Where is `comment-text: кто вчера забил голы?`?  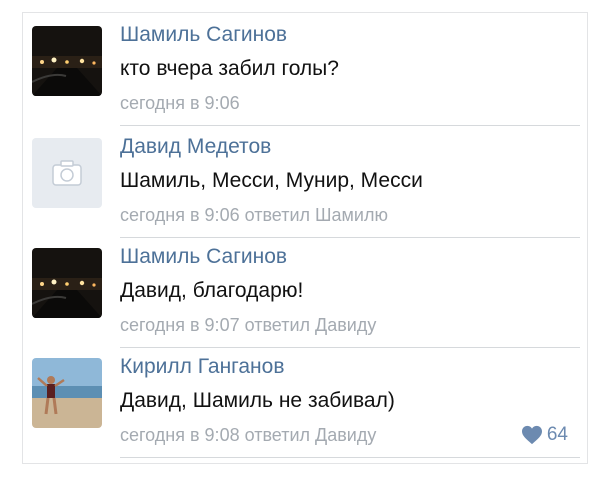
comment-text: кто вчера забил голы? is located at coordinates (229, 68).